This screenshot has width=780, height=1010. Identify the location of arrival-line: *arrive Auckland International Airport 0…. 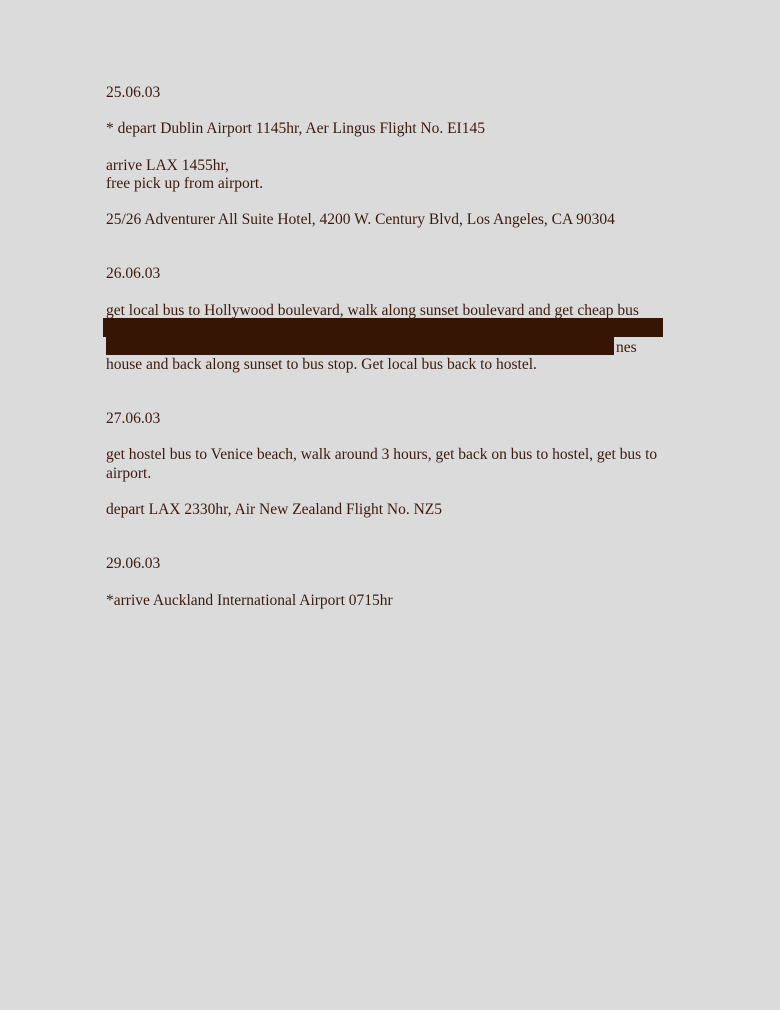
(249, 600).